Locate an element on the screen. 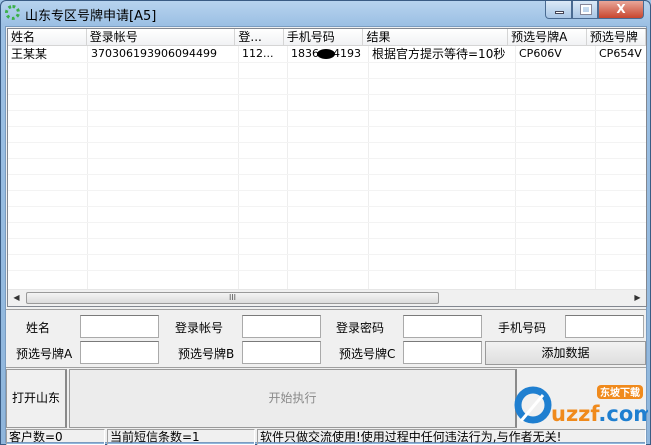  cell-phone: 1836 4193 is located at coordinates (328, 54).